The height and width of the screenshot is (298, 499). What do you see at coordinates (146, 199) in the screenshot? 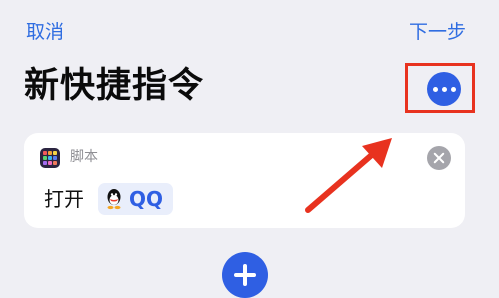
I see `app-token-label: QQ` at bounding box center [146, 199].